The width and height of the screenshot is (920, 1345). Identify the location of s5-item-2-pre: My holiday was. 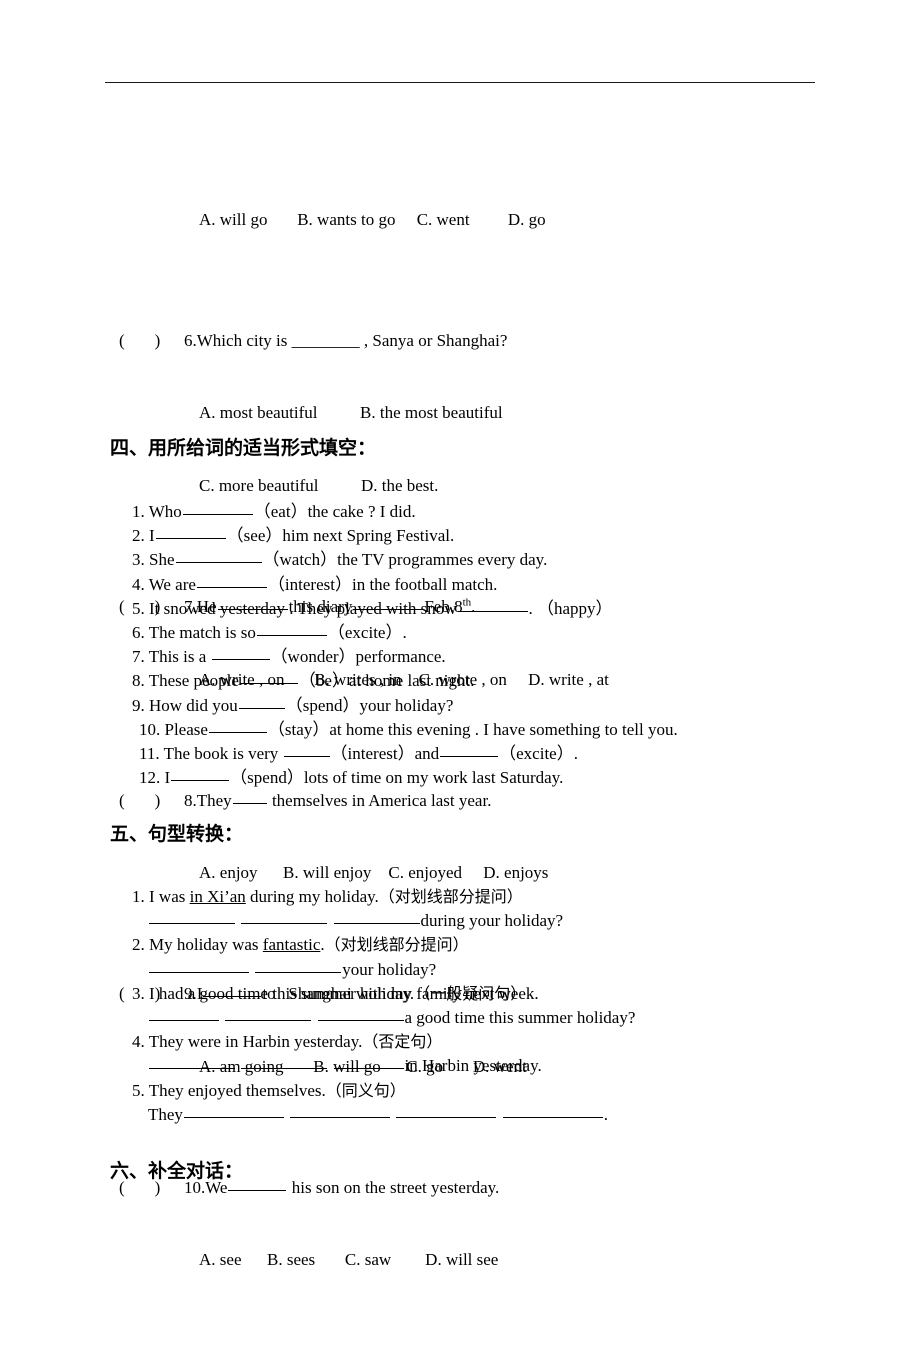
(206, 945).